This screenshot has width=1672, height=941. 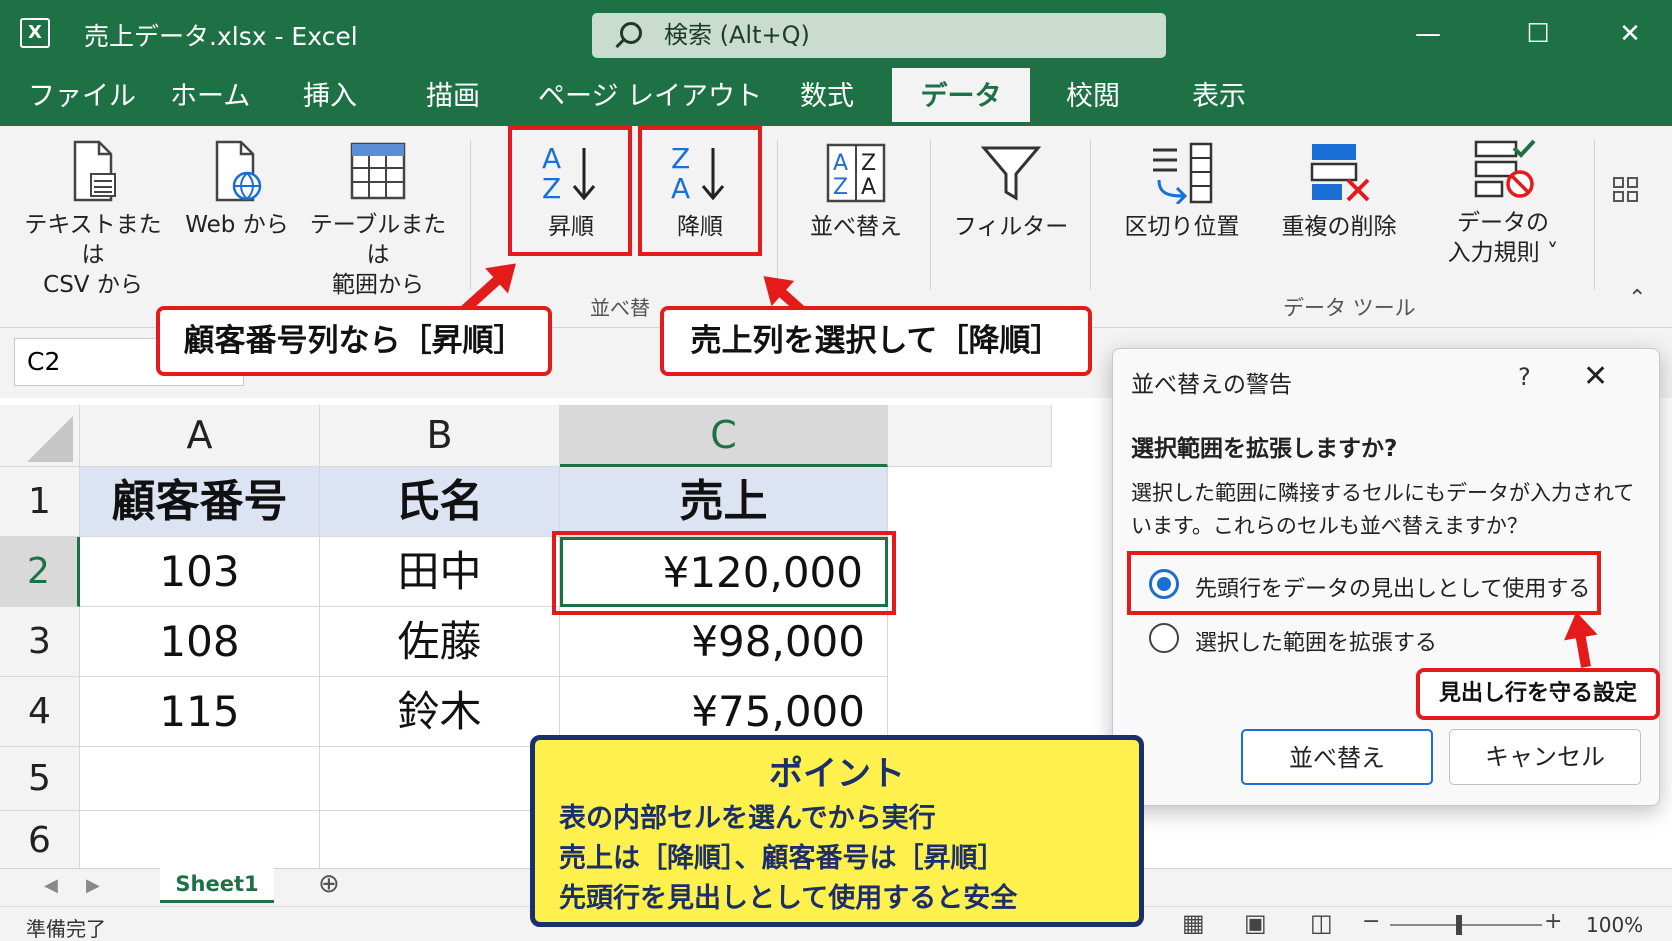 I want to click on text-to-columns-icon, so click(x=1183, y=173).